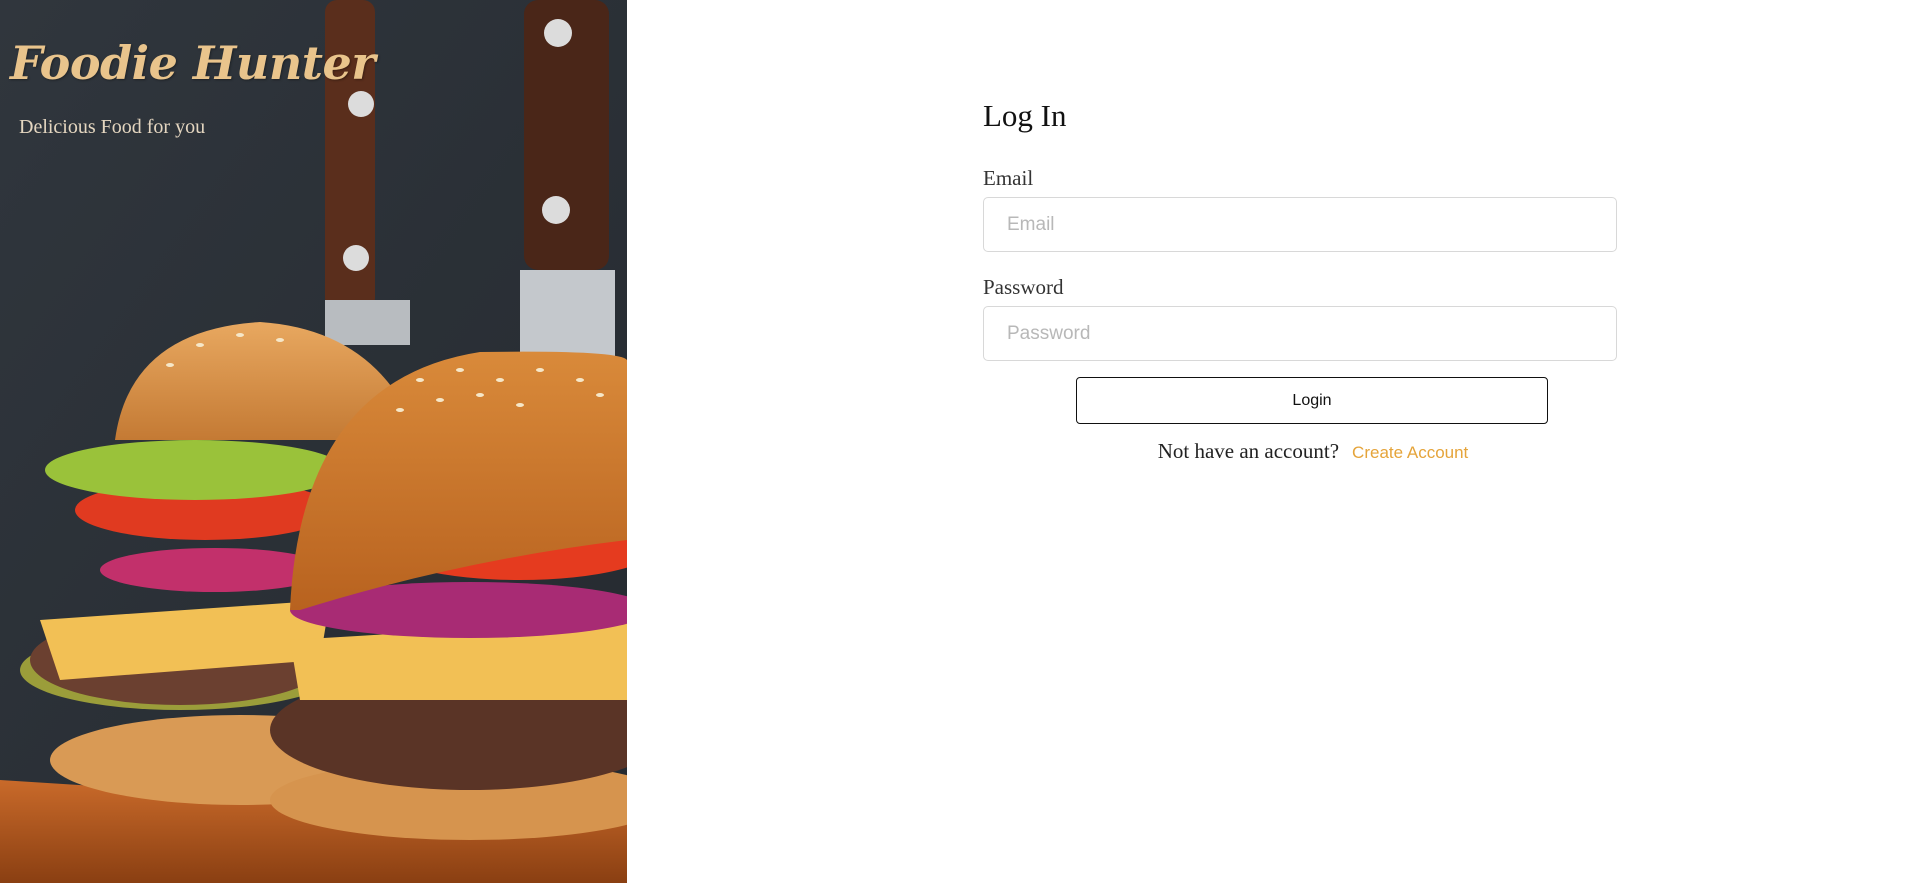  Describe the element at coordinates (1300, 224) in the screenshot. I see `email-field` at that location.